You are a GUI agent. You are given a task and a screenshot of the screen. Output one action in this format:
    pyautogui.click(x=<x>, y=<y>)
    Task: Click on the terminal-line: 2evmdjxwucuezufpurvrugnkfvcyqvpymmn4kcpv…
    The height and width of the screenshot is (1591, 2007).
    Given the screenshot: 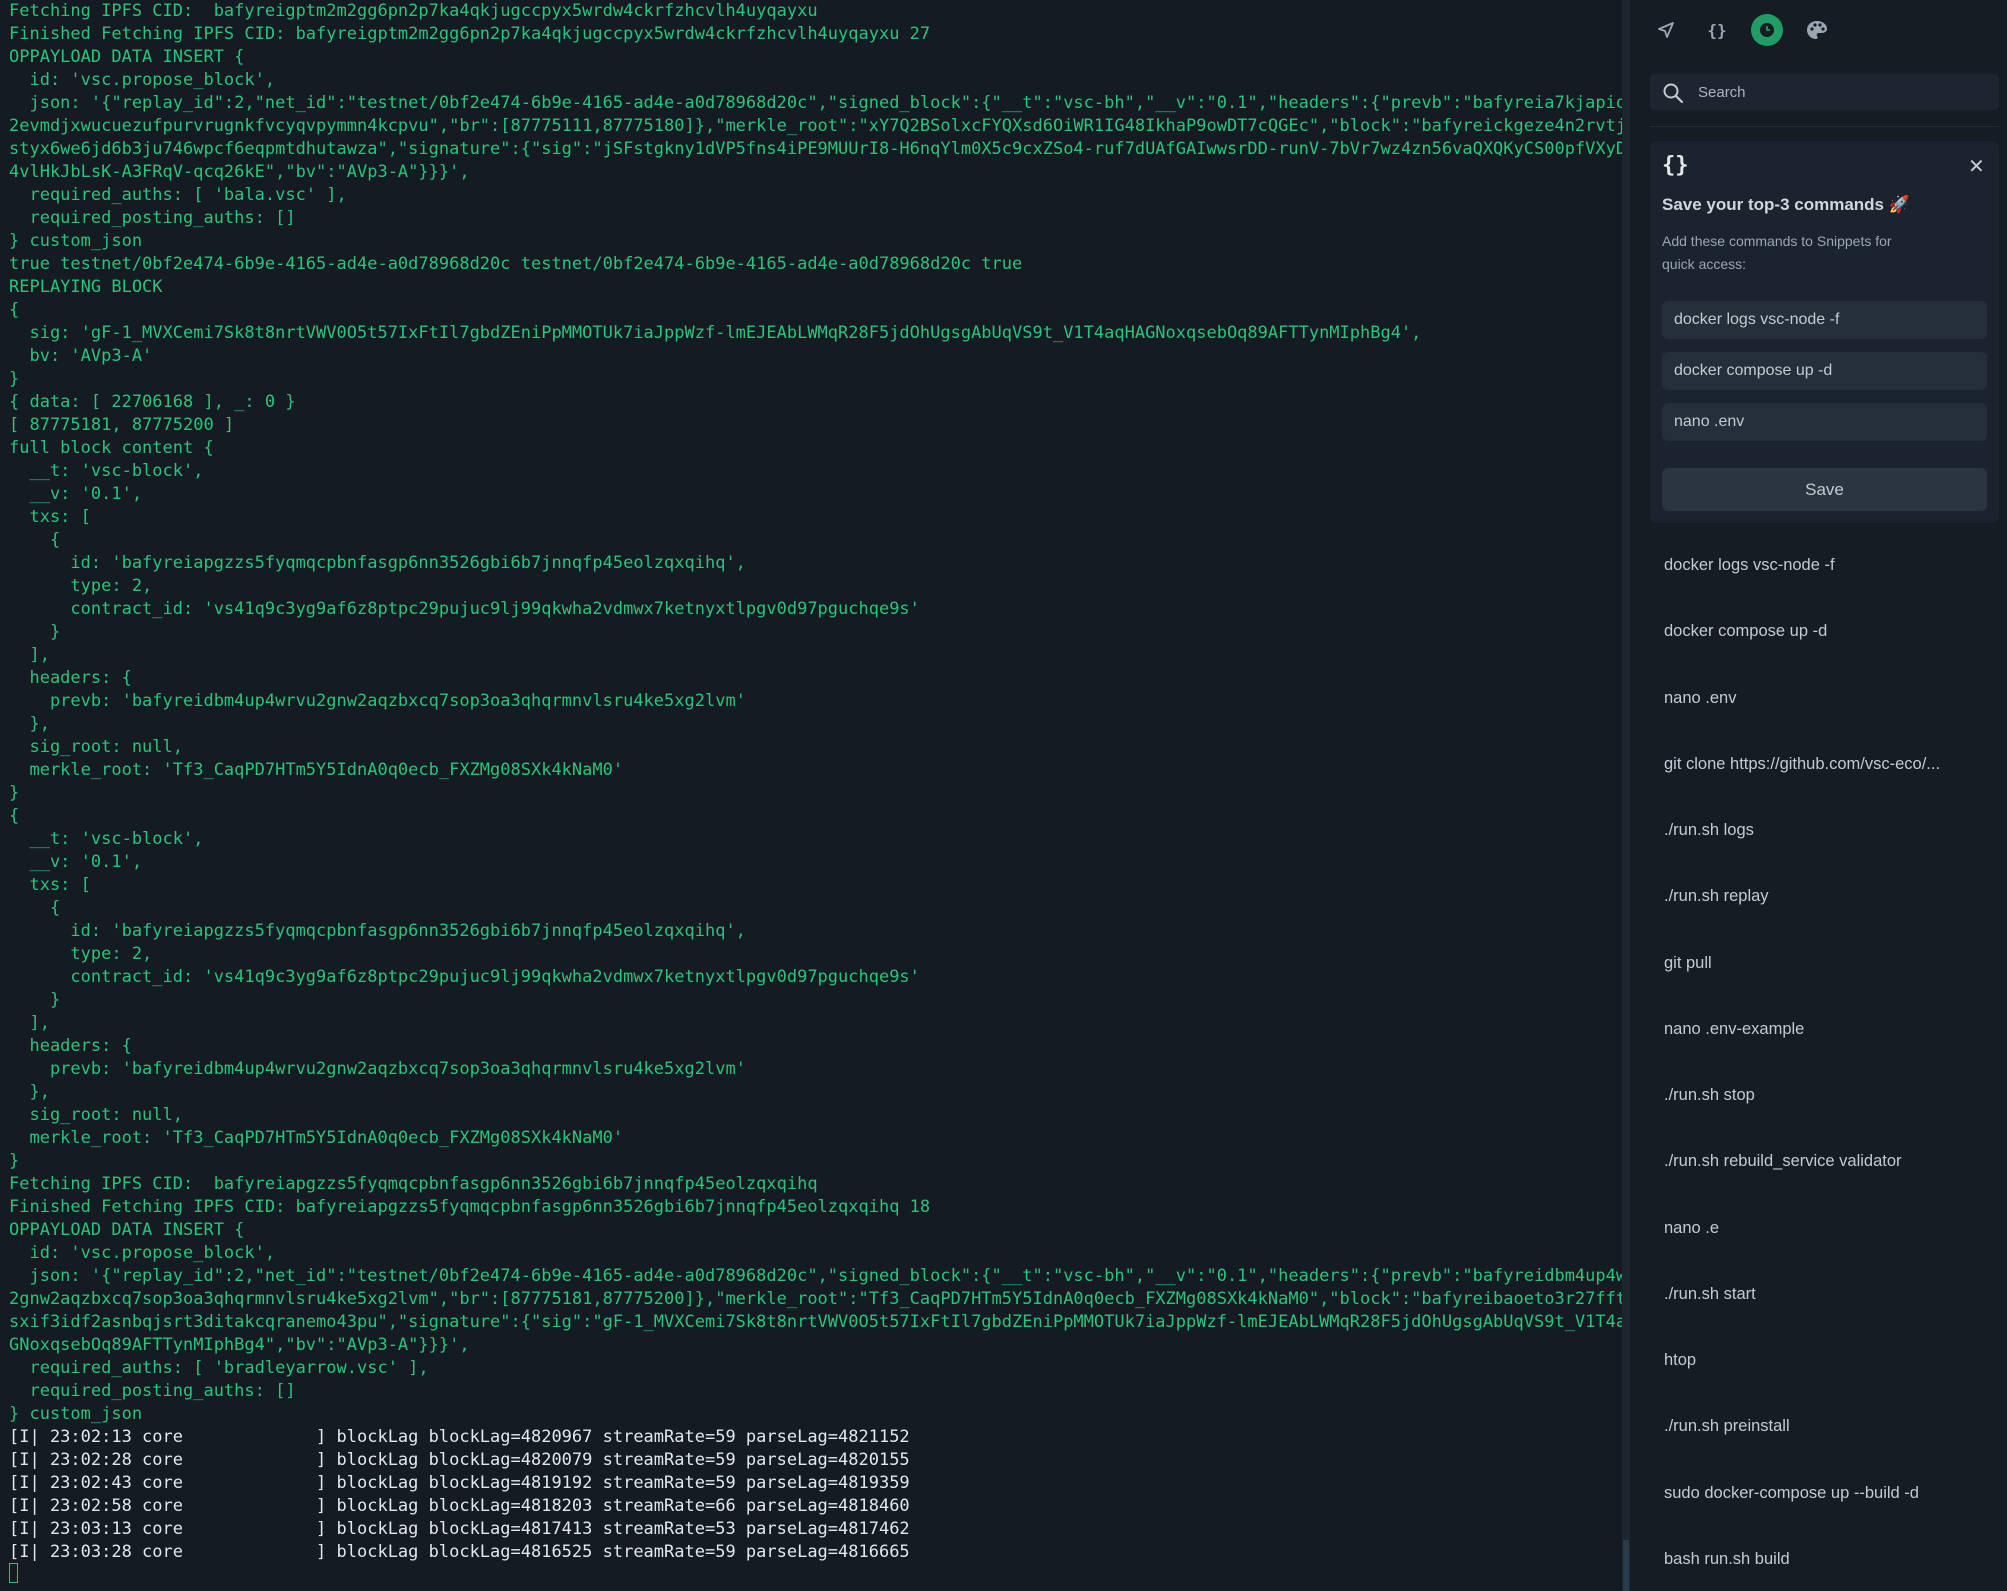 What is the action you would take?
    pyautogui.click(x=815, y=126)
    